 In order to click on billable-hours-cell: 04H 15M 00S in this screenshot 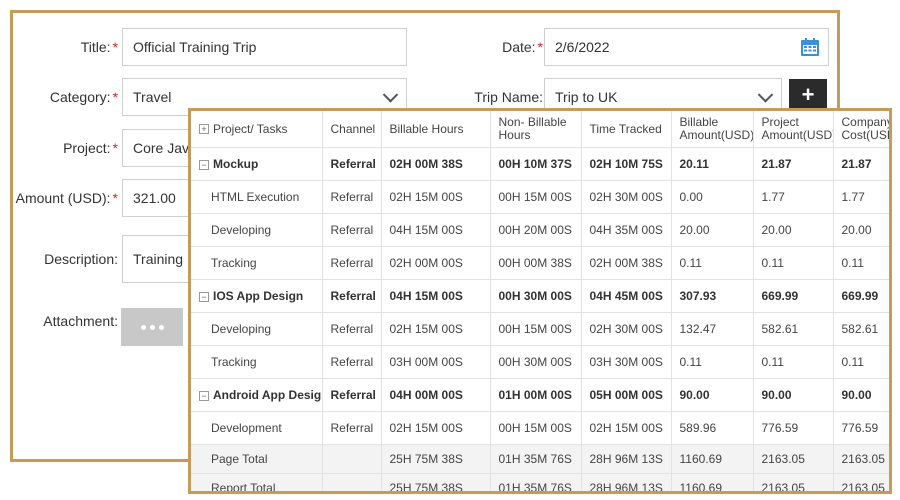, I will do `click(436, 230)`.